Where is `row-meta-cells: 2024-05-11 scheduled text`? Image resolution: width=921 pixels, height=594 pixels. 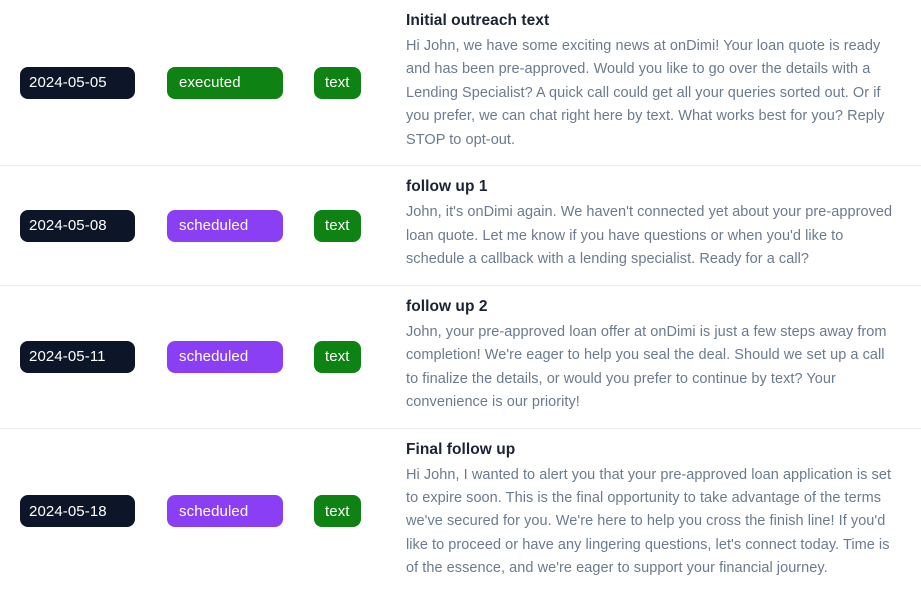
row-meta-cells: 2024-05-11 scheduled text is located at coordinates (213, 357).